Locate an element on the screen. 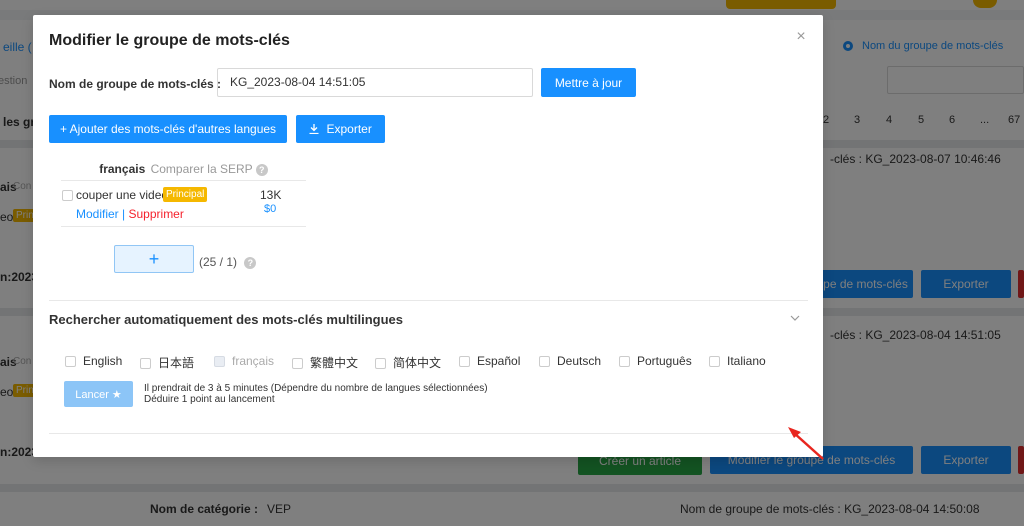 The image size is (1024, 526). export-button: Exporter is located at coordinates (340, 129).